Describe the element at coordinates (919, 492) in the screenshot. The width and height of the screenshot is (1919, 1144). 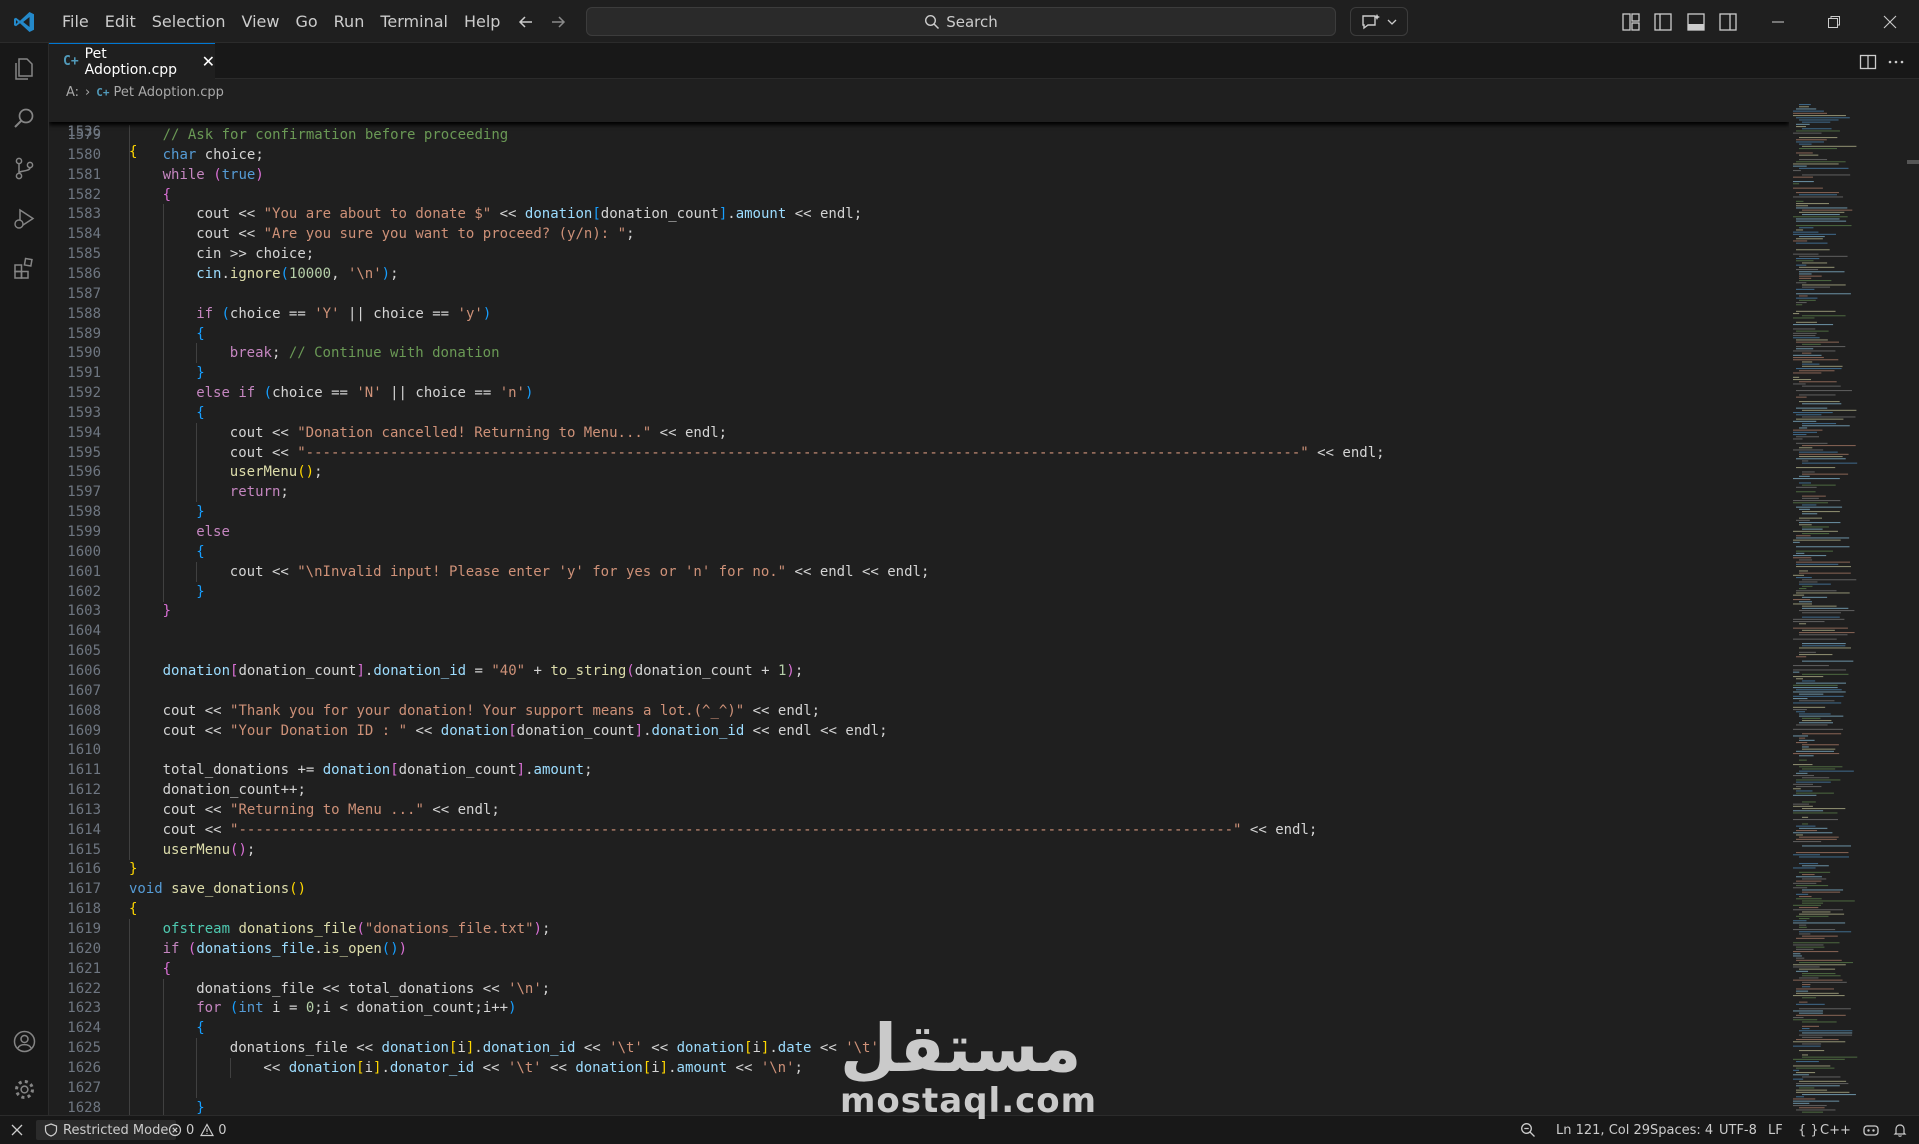
I see `code-line: 1597 return;` at that location.